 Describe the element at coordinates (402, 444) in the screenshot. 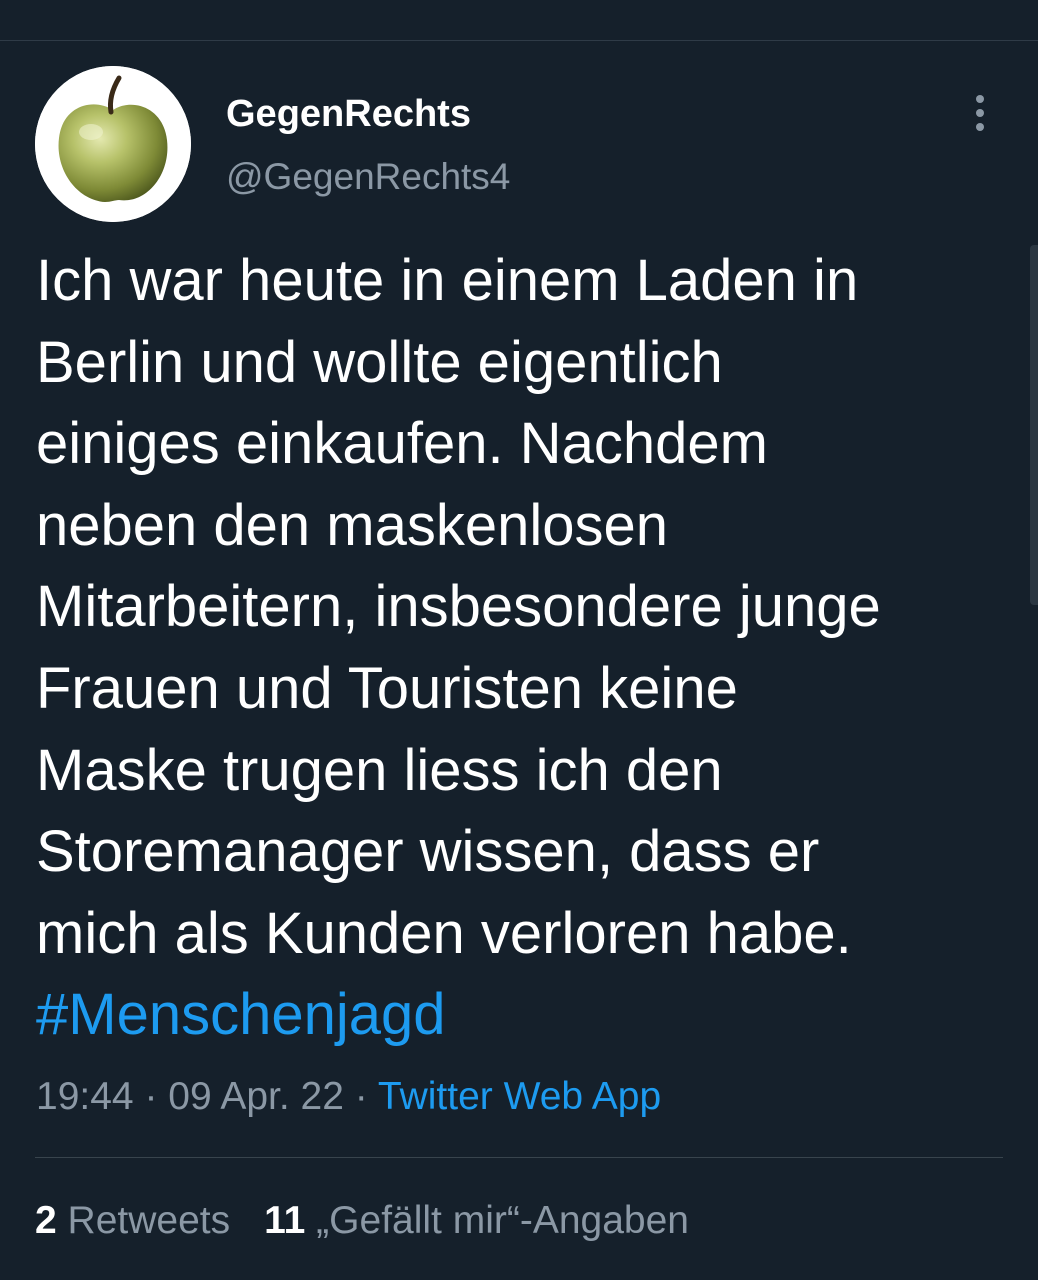

I see `tweet-text-line: einiges einkaufen. Nachdem` at that location.